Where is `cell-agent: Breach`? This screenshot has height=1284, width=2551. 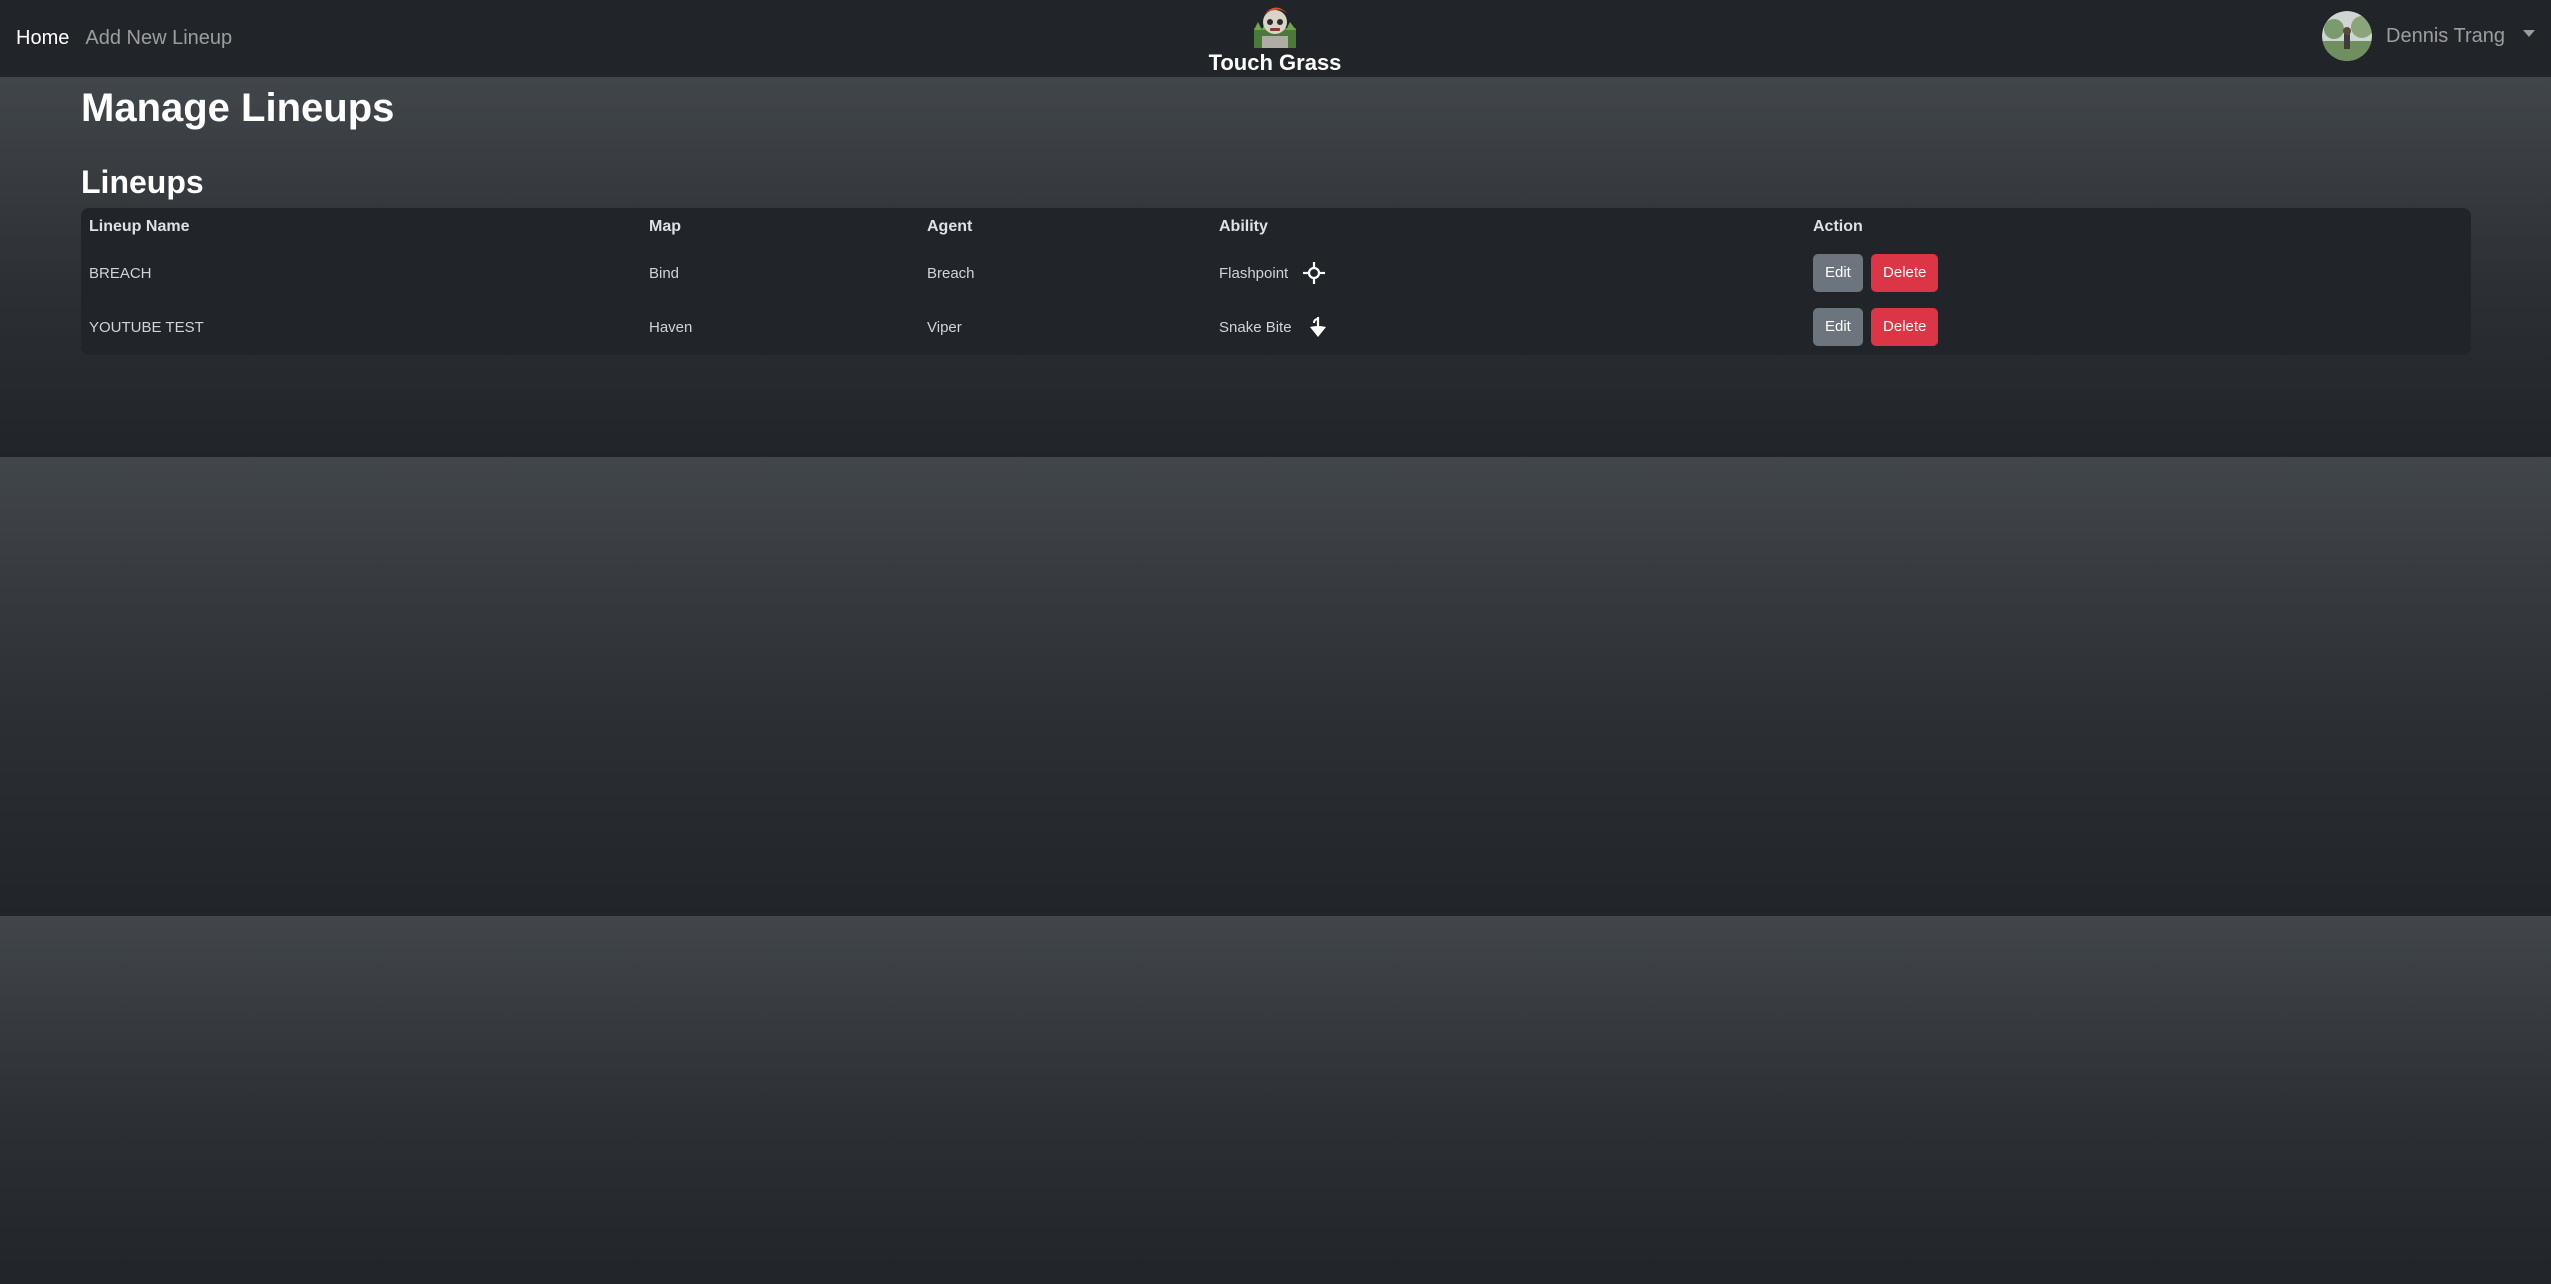 cell-agent: Breach is located at coordinates (951, 273).